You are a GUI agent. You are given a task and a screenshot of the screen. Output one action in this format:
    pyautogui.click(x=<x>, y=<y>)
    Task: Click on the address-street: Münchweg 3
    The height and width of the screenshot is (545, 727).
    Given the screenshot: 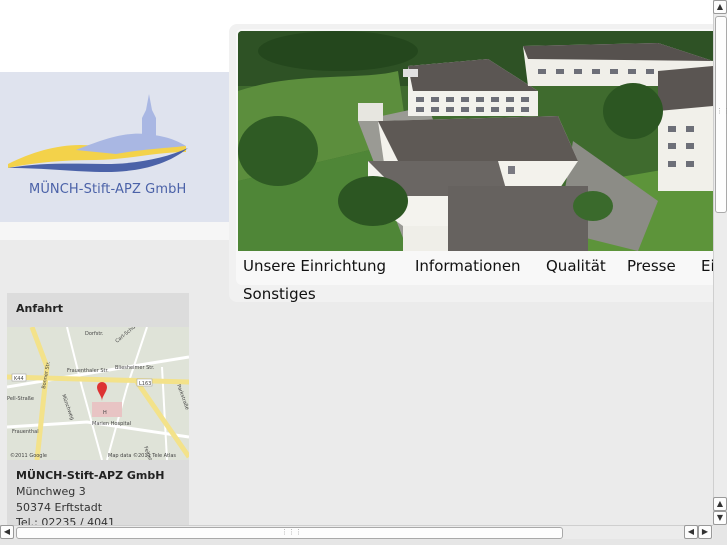 What is the action you would take?
    pyautogui.click(x=51, y=491)
    